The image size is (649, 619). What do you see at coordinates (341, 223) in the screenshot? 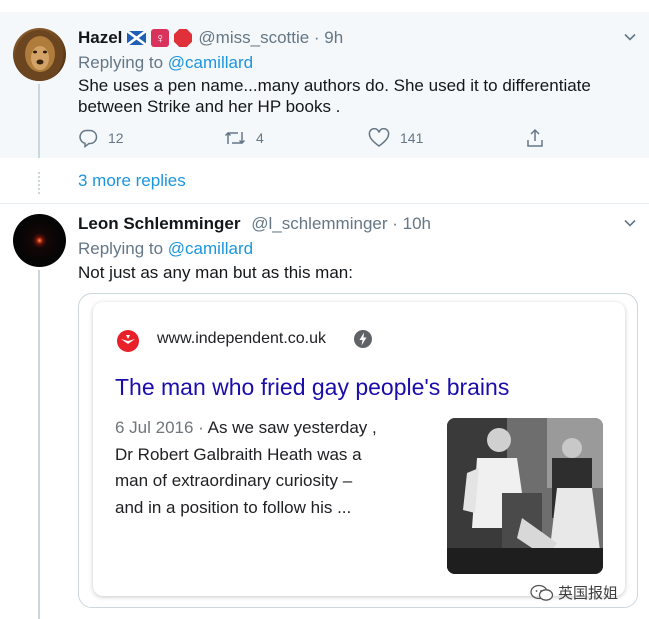
I see `handle-and-time: @l_schlemminger · 10h` at bounding box center [341, 223].